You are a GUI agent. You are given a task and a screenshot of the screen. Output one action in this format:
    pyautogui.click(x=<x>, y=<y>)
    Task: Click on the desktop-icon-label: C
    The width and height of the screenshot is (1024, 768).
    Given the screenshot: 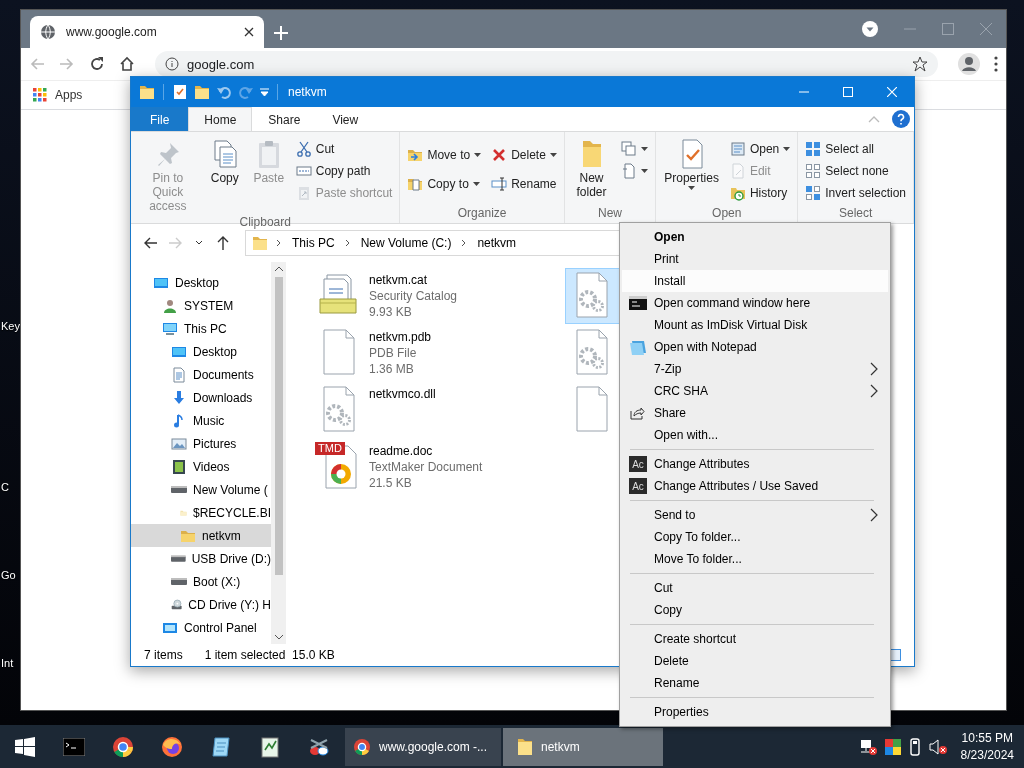 What is the action you would take?
    pyautogui.click(x=5, y=487)
    